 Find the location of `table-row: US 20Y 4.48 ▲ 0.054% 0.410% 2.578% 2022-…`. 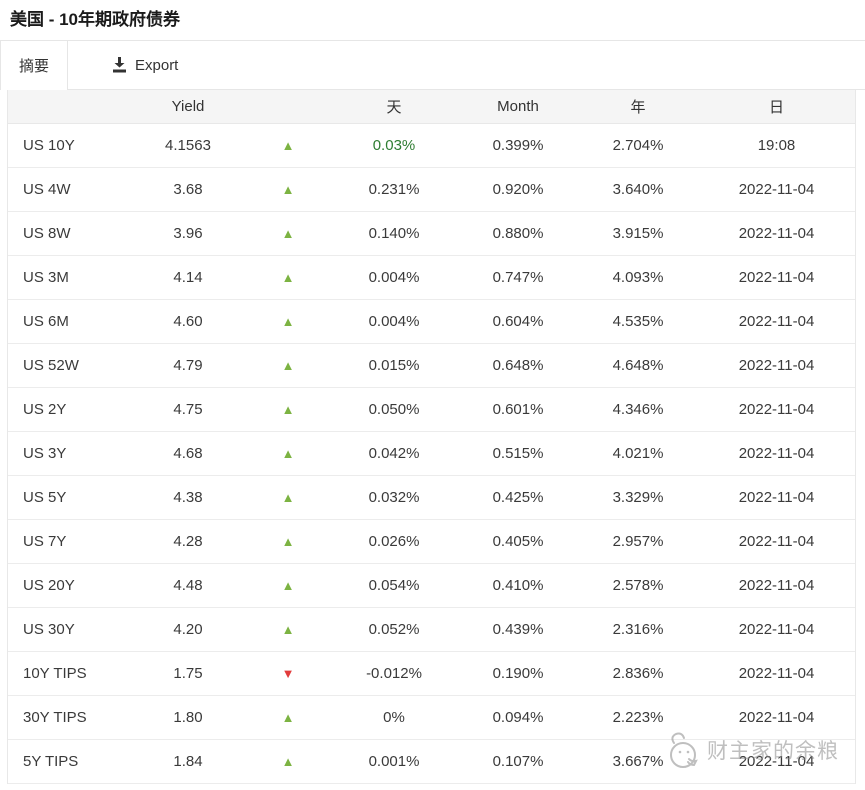

table-row: US 20Y 4.48 ▲ 0.054% 0.410% 2.578% 2022-… is located at coordinates (431, 585).